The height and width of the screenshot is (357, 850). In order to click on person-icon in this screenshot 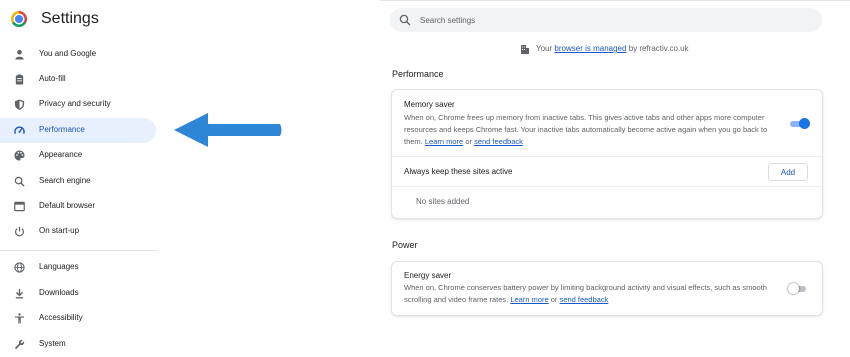, I will do `click(19, 54)`.